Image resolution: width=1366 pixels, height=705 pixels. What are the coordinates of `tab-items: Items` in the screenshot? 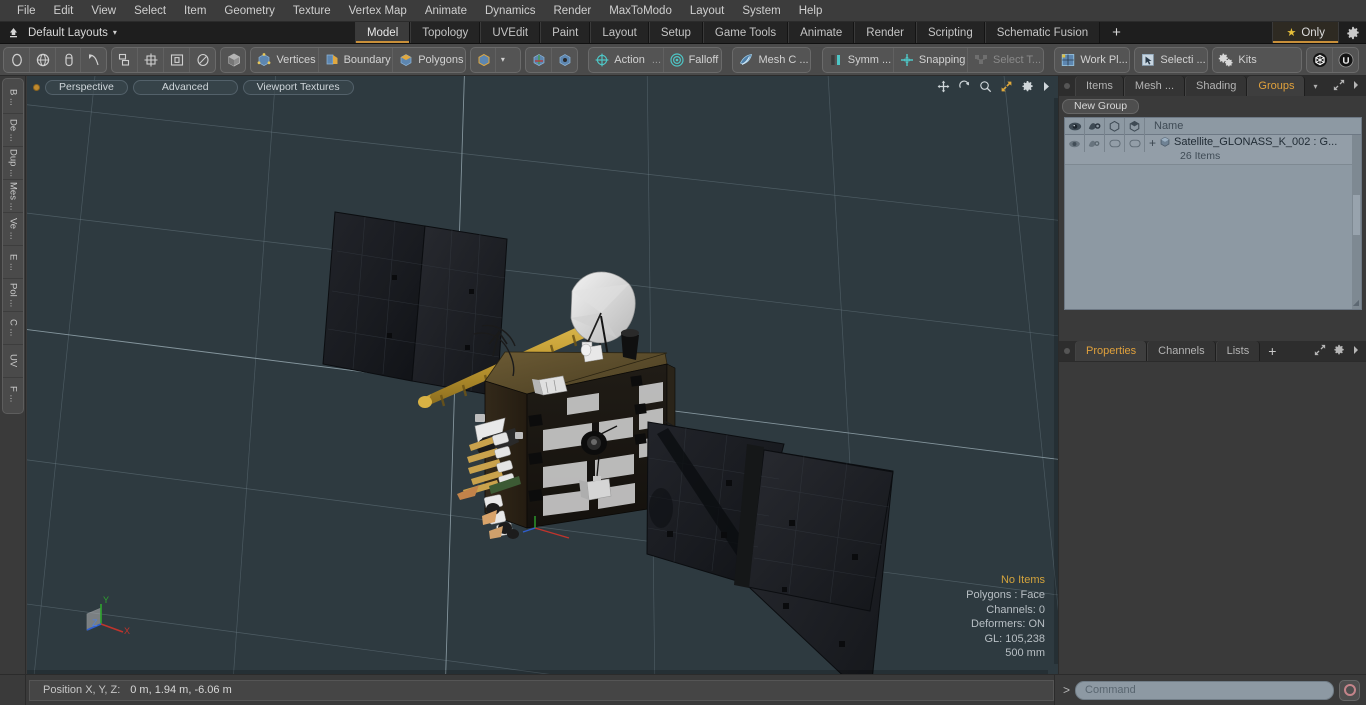 It's located at (1099, 86).